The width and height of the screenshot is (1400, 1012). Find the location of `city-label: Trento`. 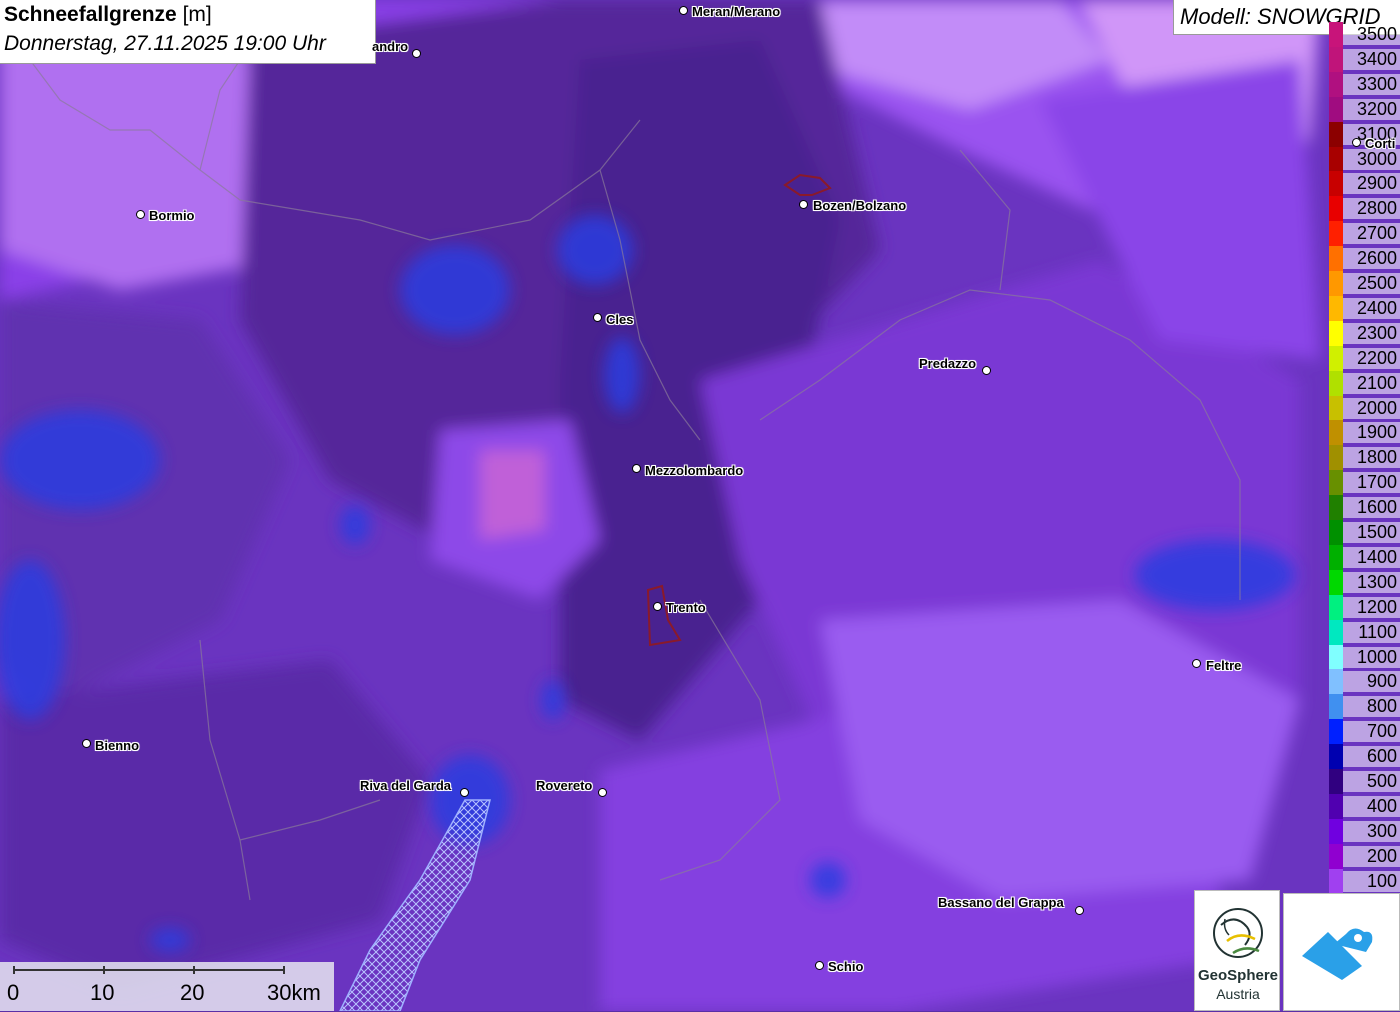

city-label: Trento is located at coordinates (686, 607).